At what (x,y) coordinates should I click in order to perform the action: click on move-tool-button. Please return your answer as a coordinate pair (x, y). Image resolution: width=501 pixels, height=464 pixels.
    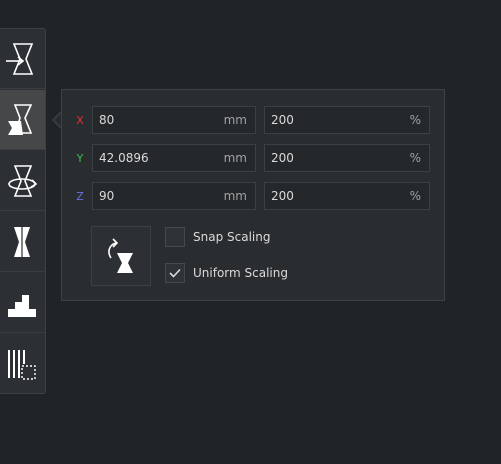
    Looking at the image, I should click on (22, 59).